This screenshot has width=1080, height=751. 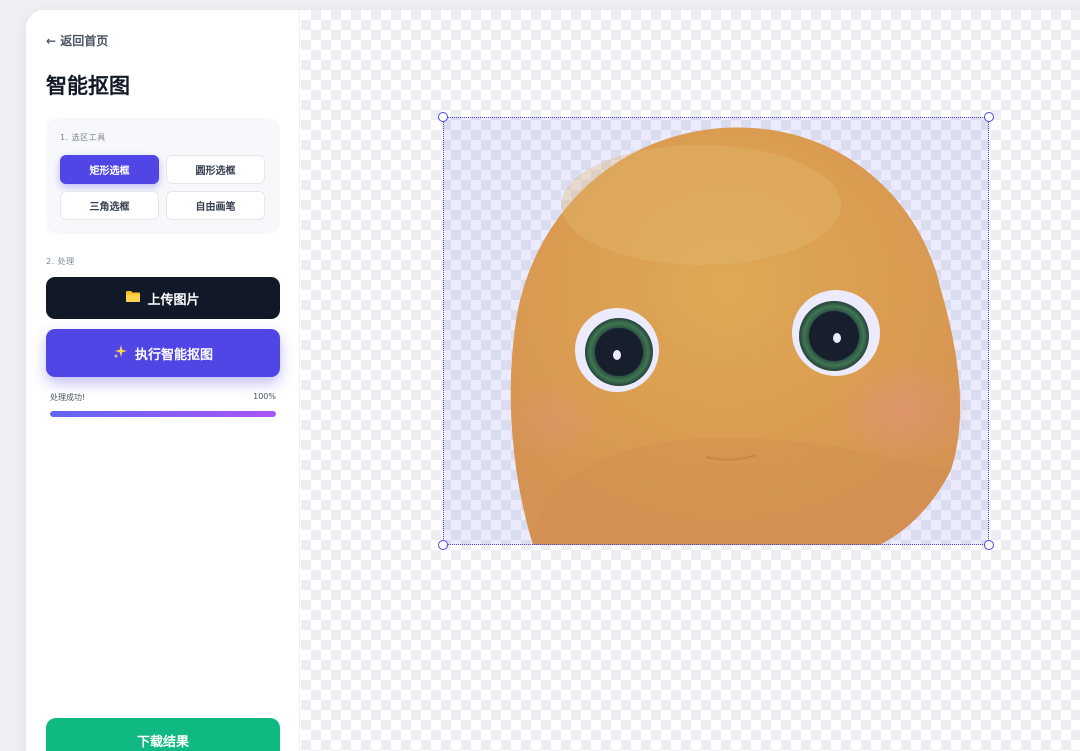 I want to click on upload-image-button: 上传图片, so click(x=163, y=298).